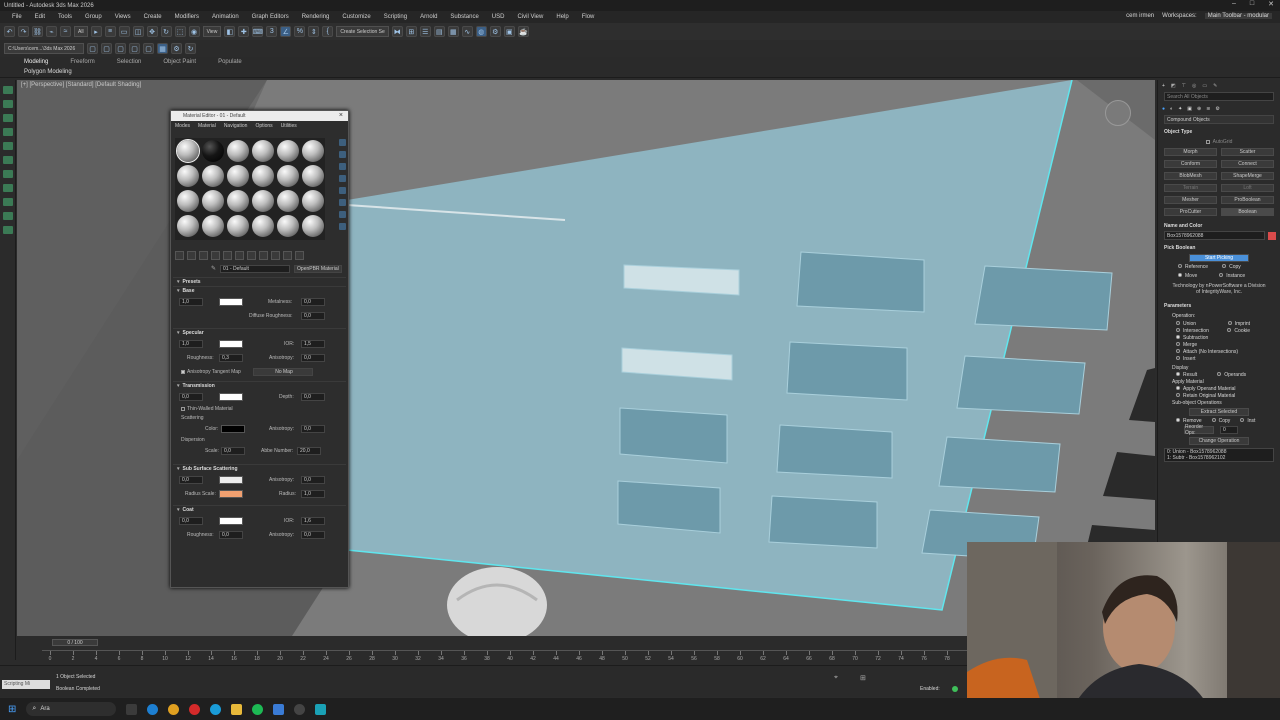 The height and width of the screenshot is (720, 1280). I want to click on select-object-icon: ▸, so click(96, 31).